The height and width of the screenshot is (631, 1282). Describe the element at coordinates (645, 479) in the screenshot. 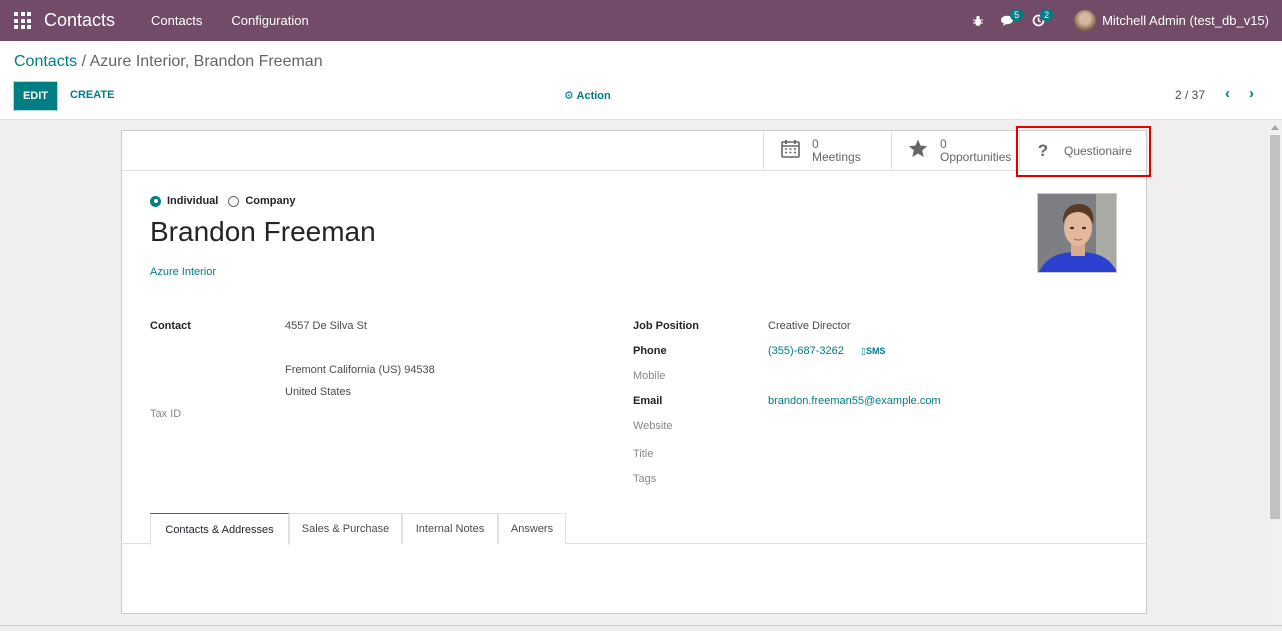

I see `tags-label: Tags` at that location.